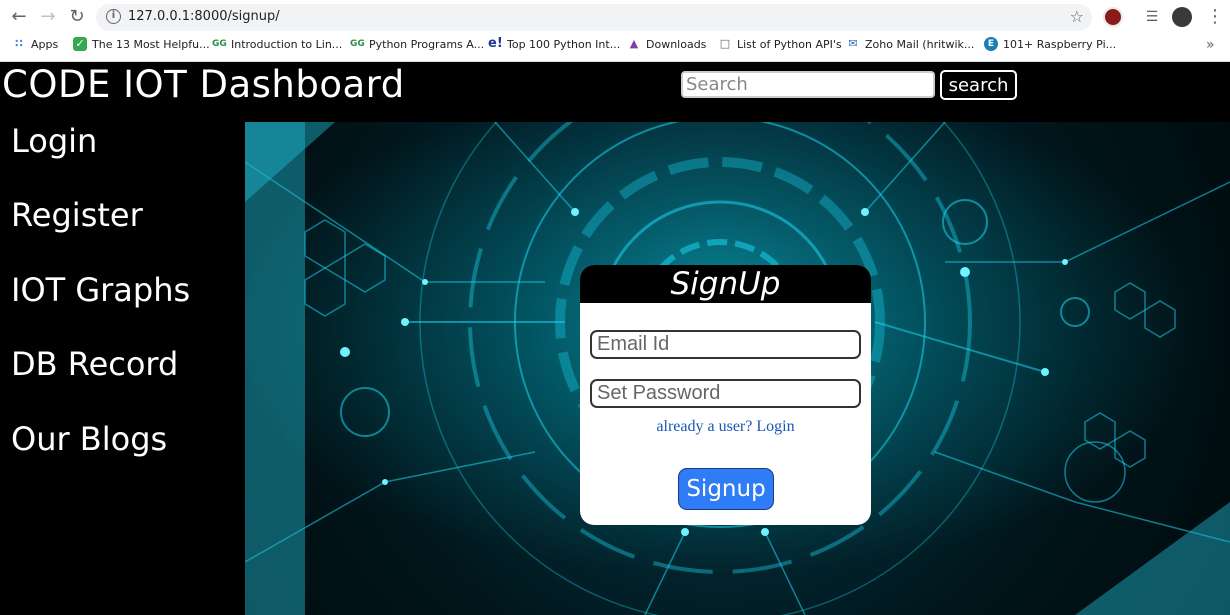 This screenshot has width=1230, height=615. Describe the element at coordinates (1152, 17) in the screenshot. I see `media-queue-icon: ☰` at that location.